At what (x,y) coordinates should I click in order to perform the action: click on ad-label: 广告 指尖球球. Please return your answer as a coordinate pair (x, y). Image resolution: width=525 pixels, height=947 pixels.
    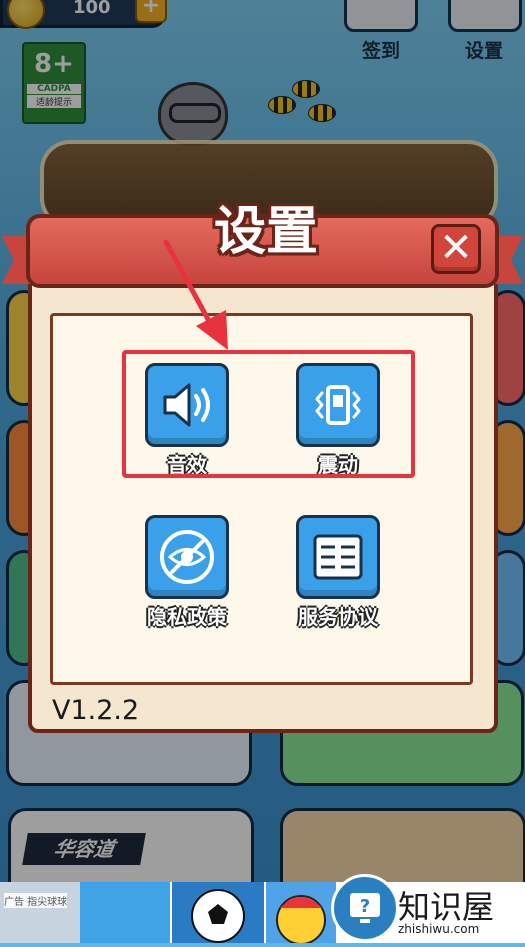
    Looking at the image, I should click on (36, 900).